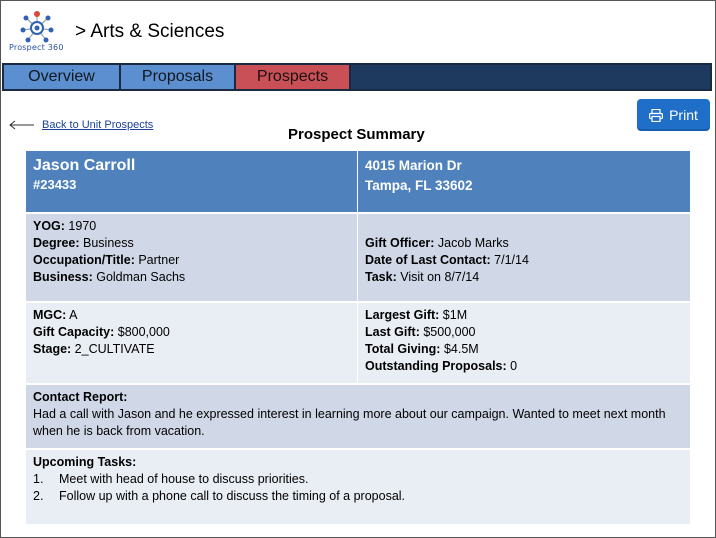 The image size is (716, 538). Describe the element at coordinates (84, 165) in the screenshot. I see `prospect-name: Jason Carroll` at that location.